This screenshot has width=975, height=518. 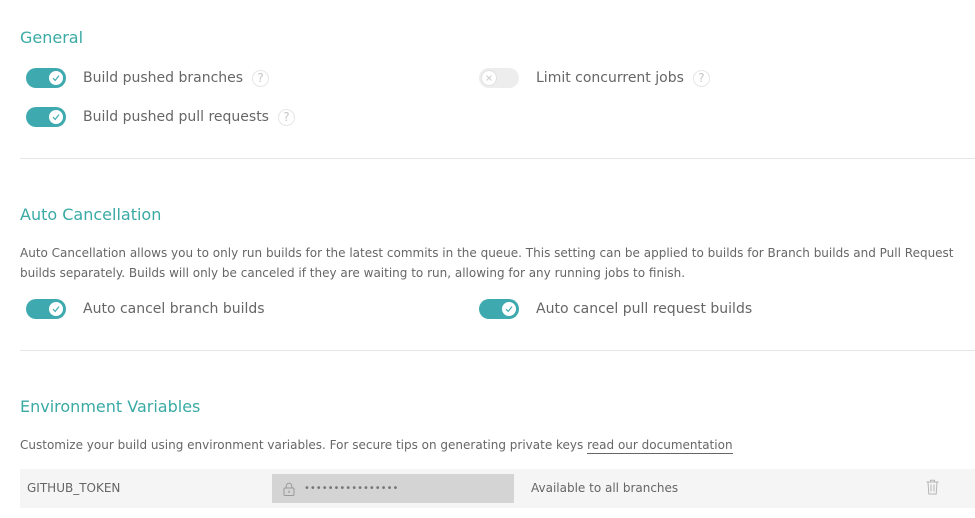 I want to click on setting-auto-cancel-branch-builds: Auto cancel branch builds, so click(x=145, y=309).